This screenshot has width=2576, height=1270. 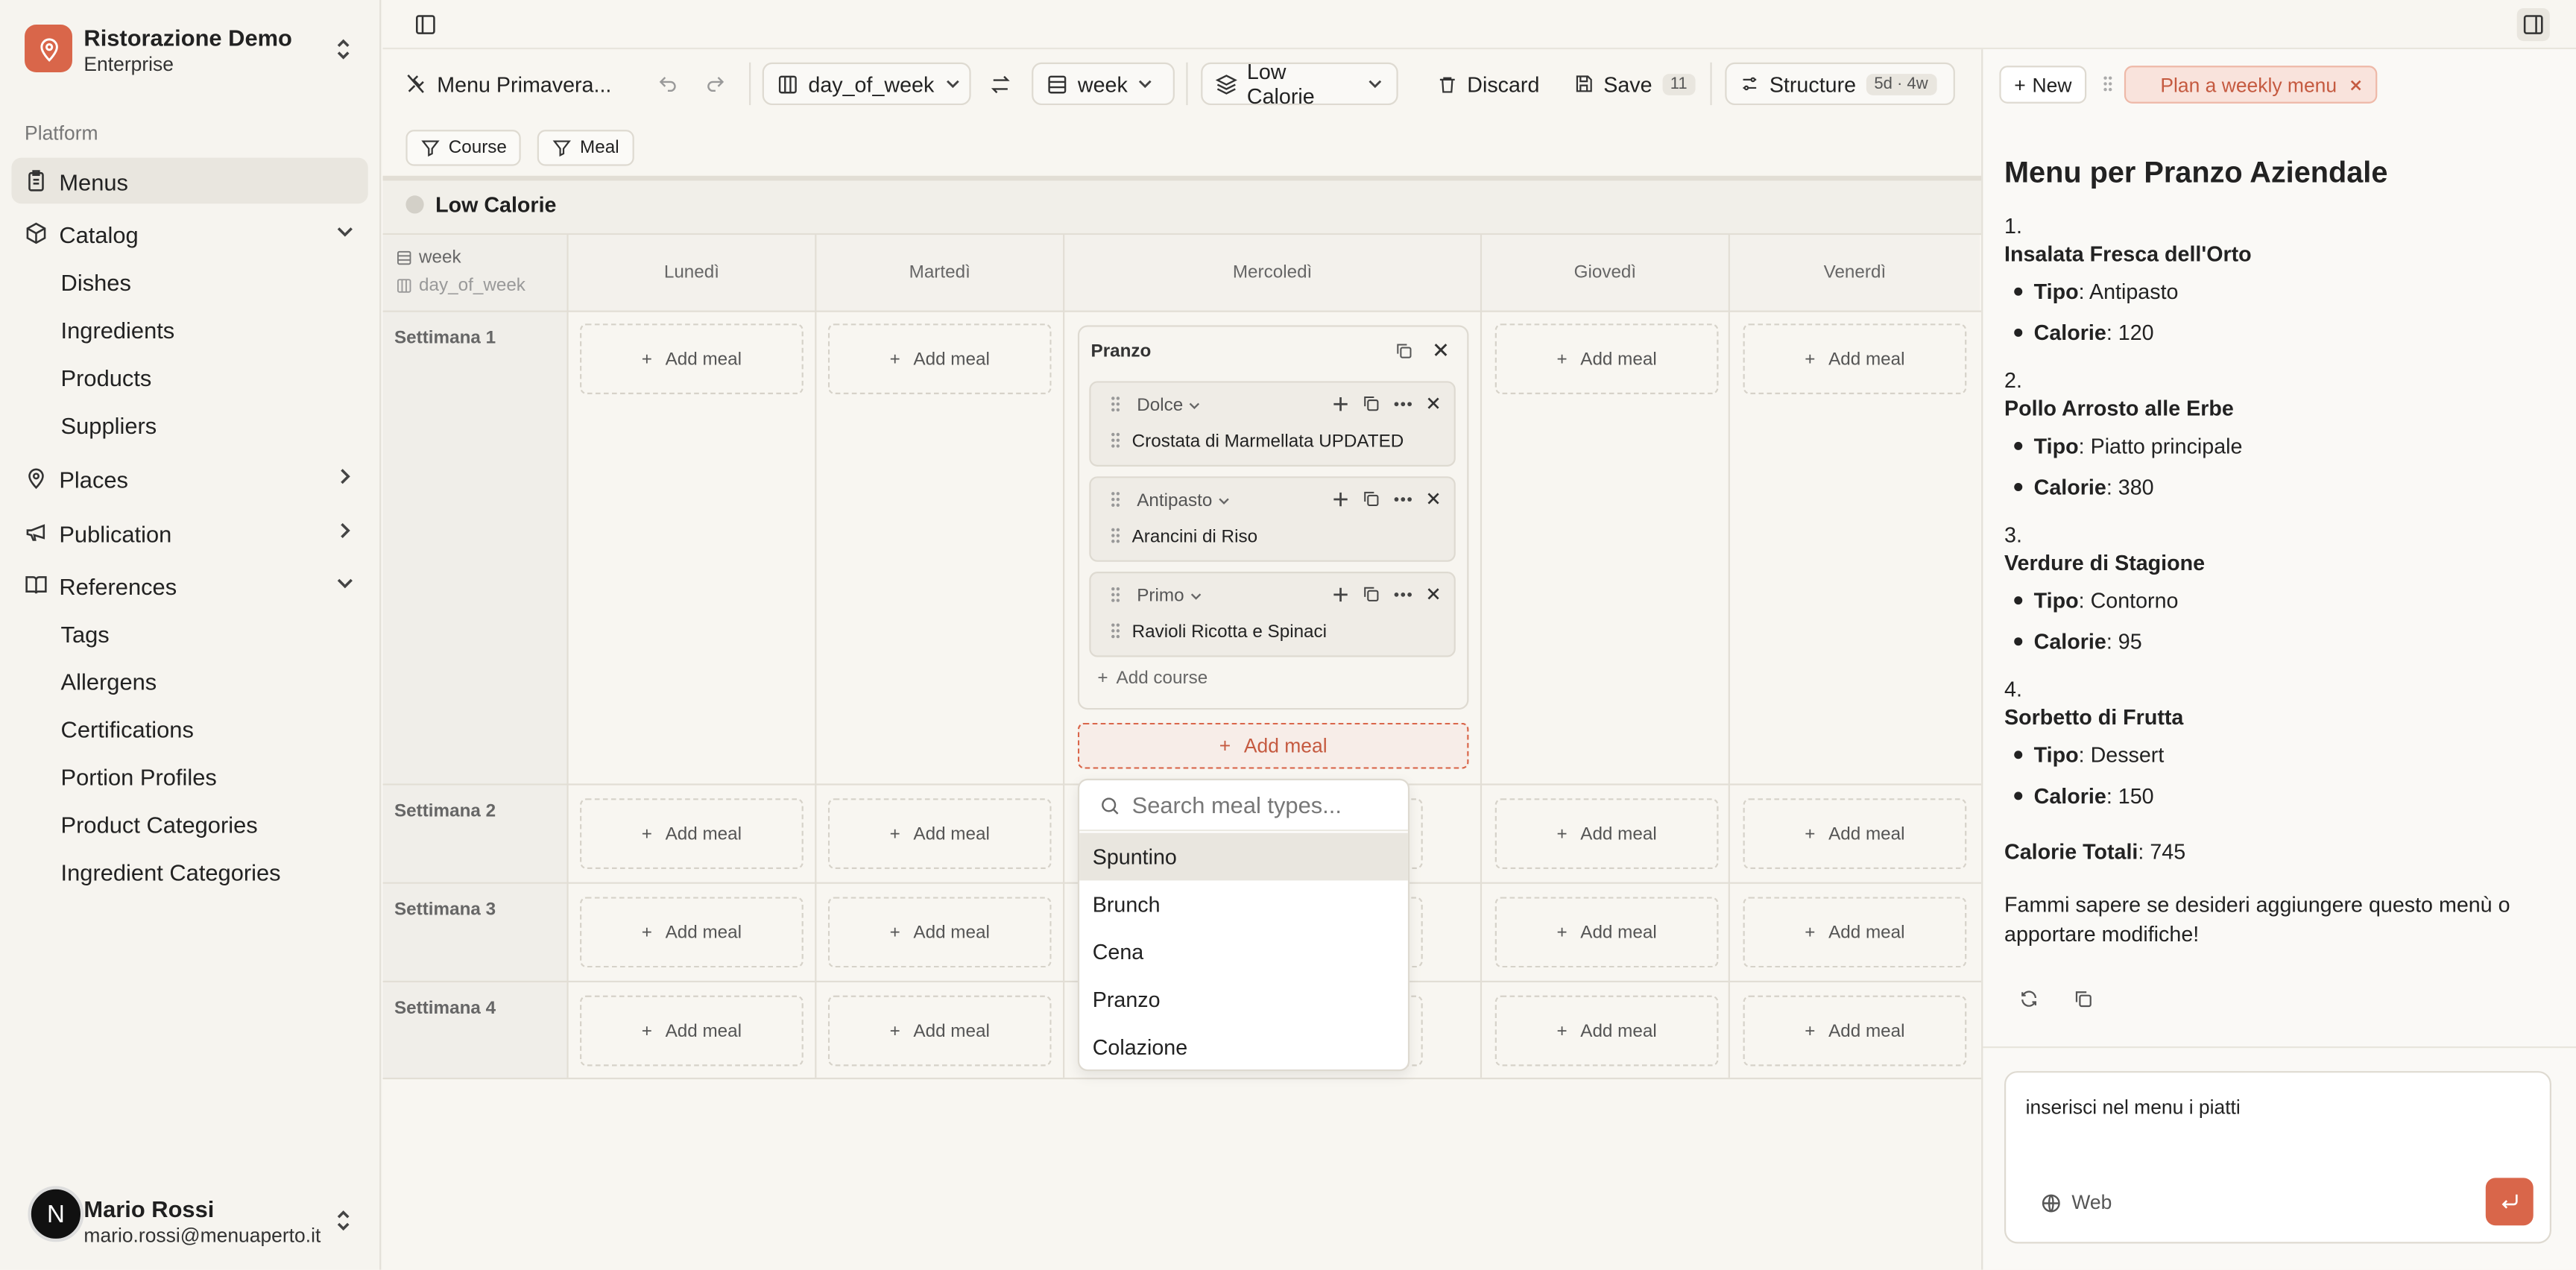 What do you see at coordinates (1169, 406) in the screenshot?
I see `course-type-select: Dolce` at bounding box center [1169, 406].